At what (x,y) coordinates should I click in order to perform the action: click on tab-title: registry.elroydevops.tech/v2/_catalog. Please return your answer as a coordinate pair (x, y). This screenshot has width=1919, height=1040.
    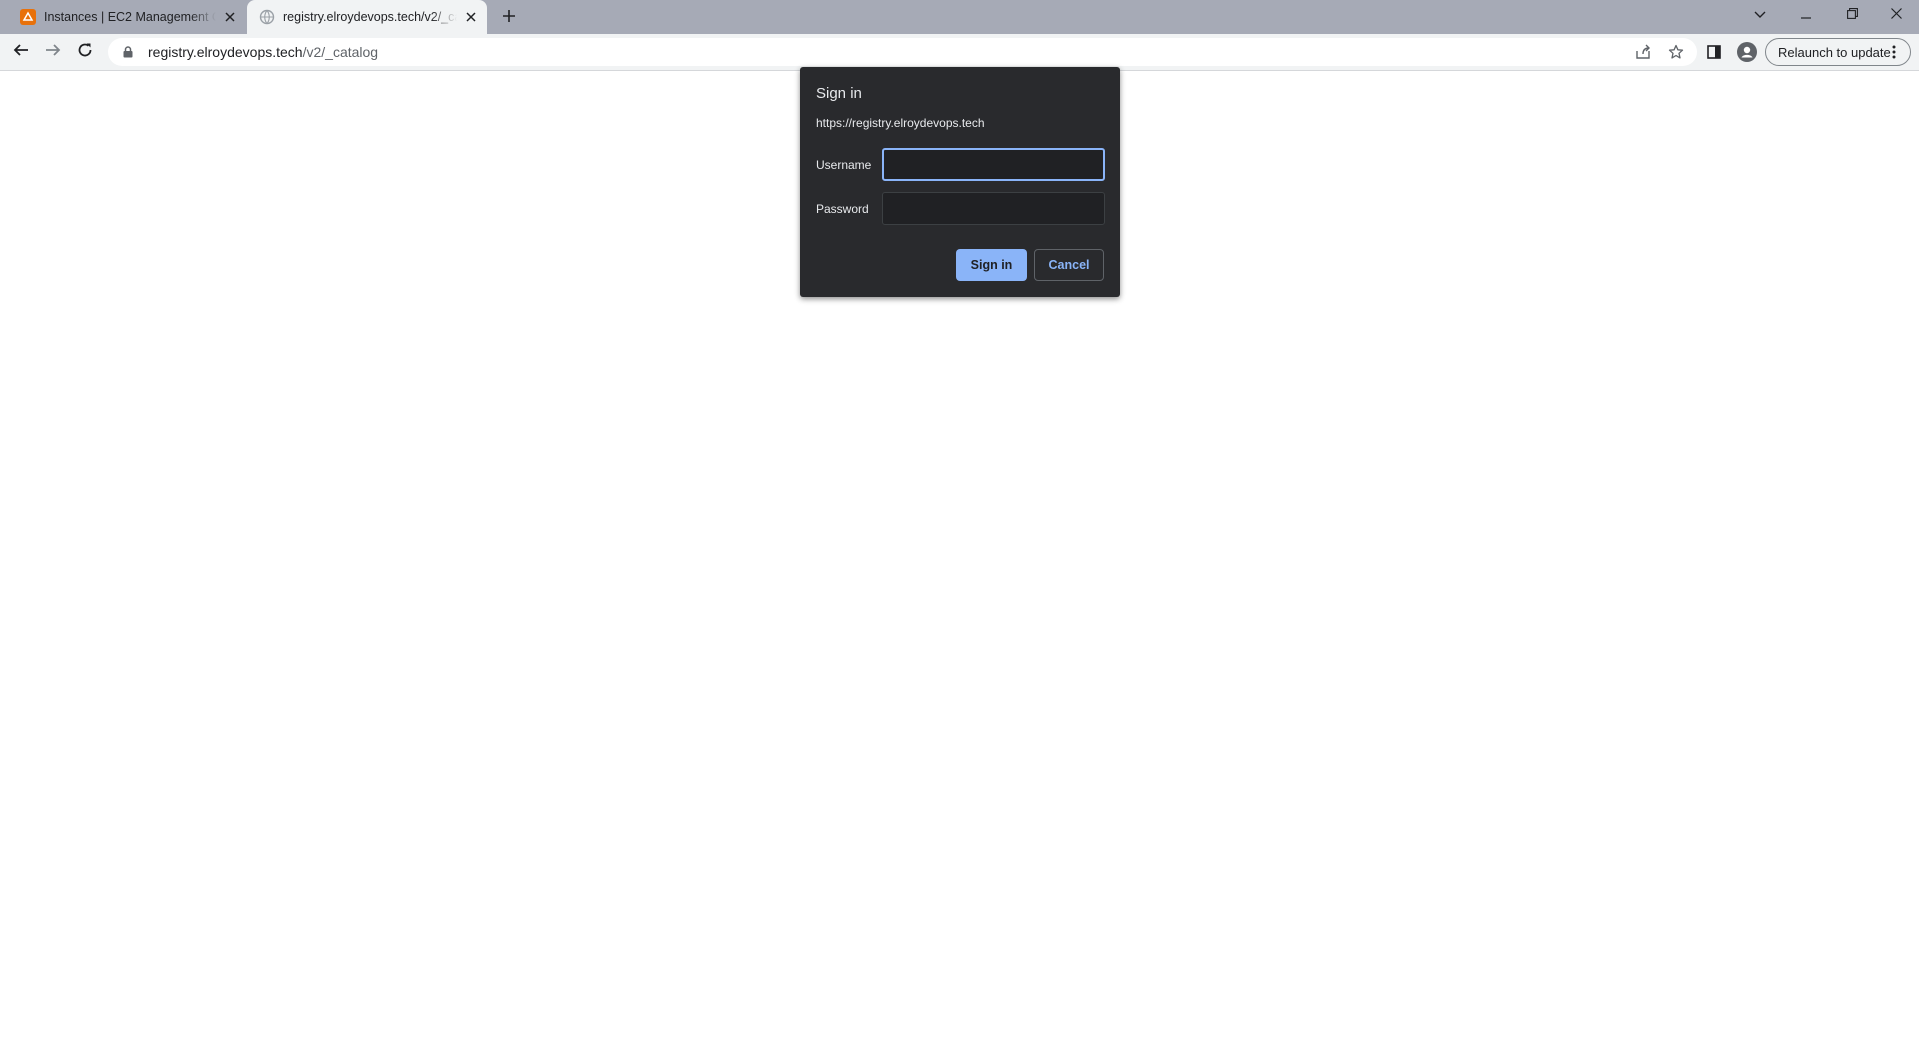
    Looking at the image, I should click on (370, 17).